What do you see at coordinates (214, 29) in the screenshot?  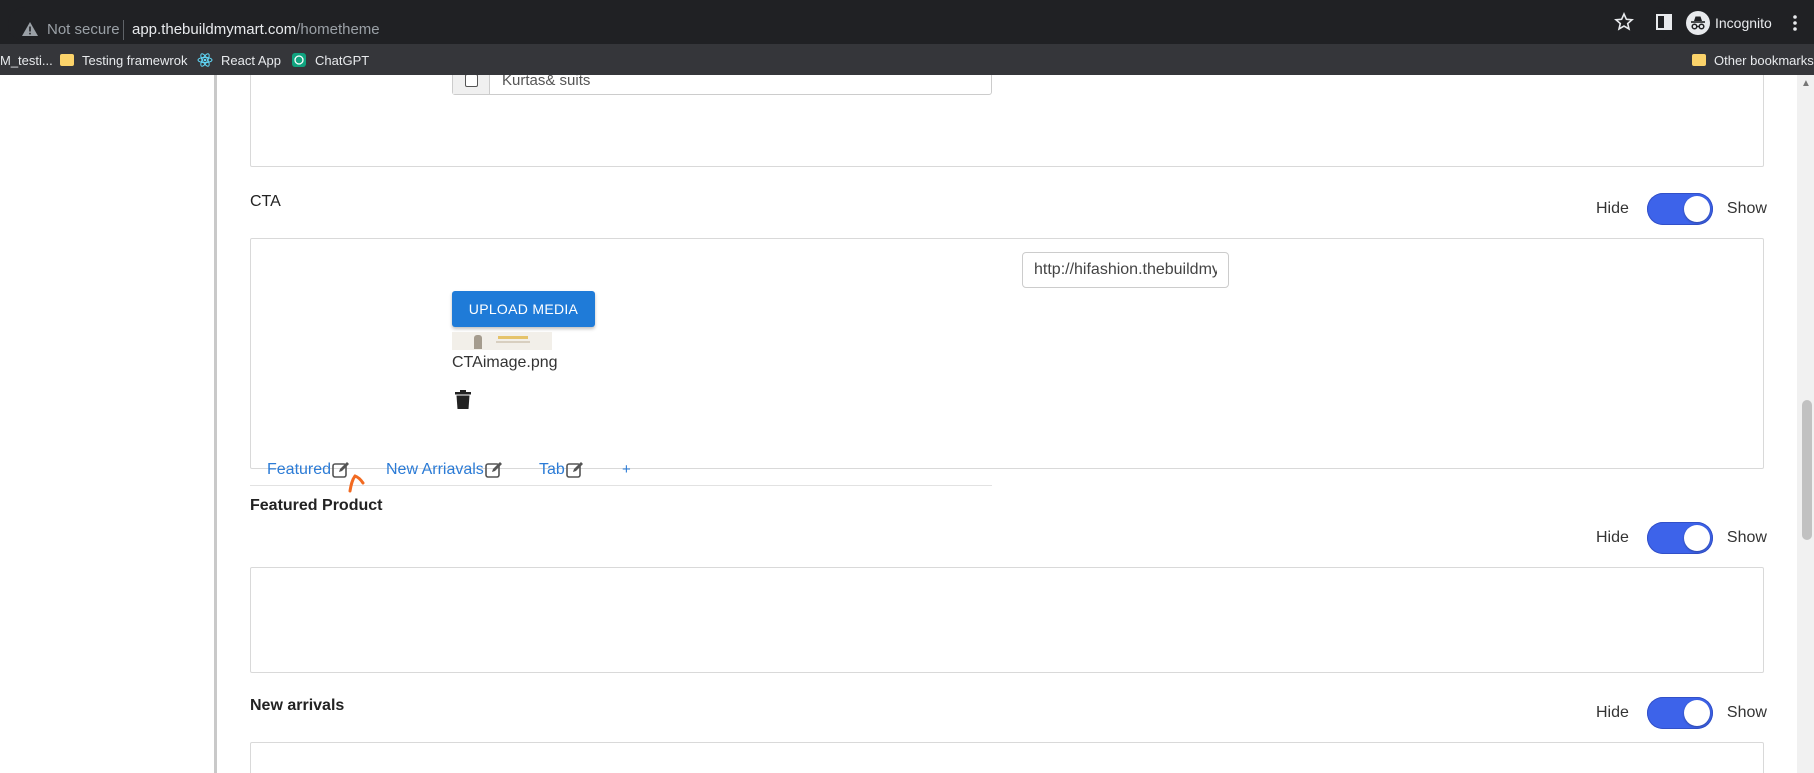 I see `url-host: app.thebuildmymart.com` at bounding box center [214, 29].